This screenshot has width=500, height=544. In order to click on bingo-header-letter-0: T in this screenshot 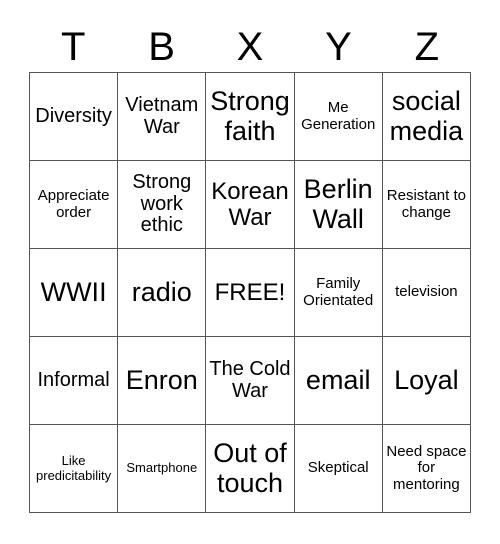, I will do `click(73, 47)`.